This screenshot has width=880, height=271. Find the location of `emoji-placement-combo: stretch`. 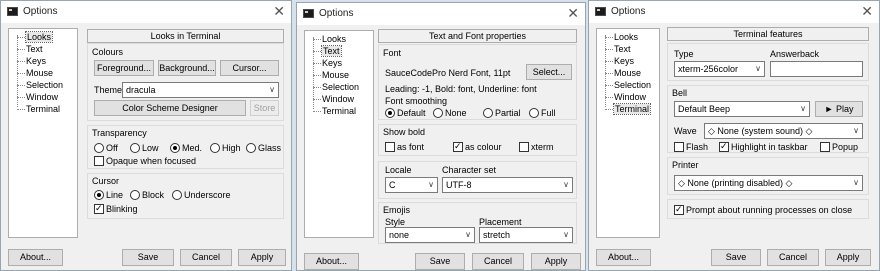

emoji-placement-combo: stretch is located at coordinates (526, 235).